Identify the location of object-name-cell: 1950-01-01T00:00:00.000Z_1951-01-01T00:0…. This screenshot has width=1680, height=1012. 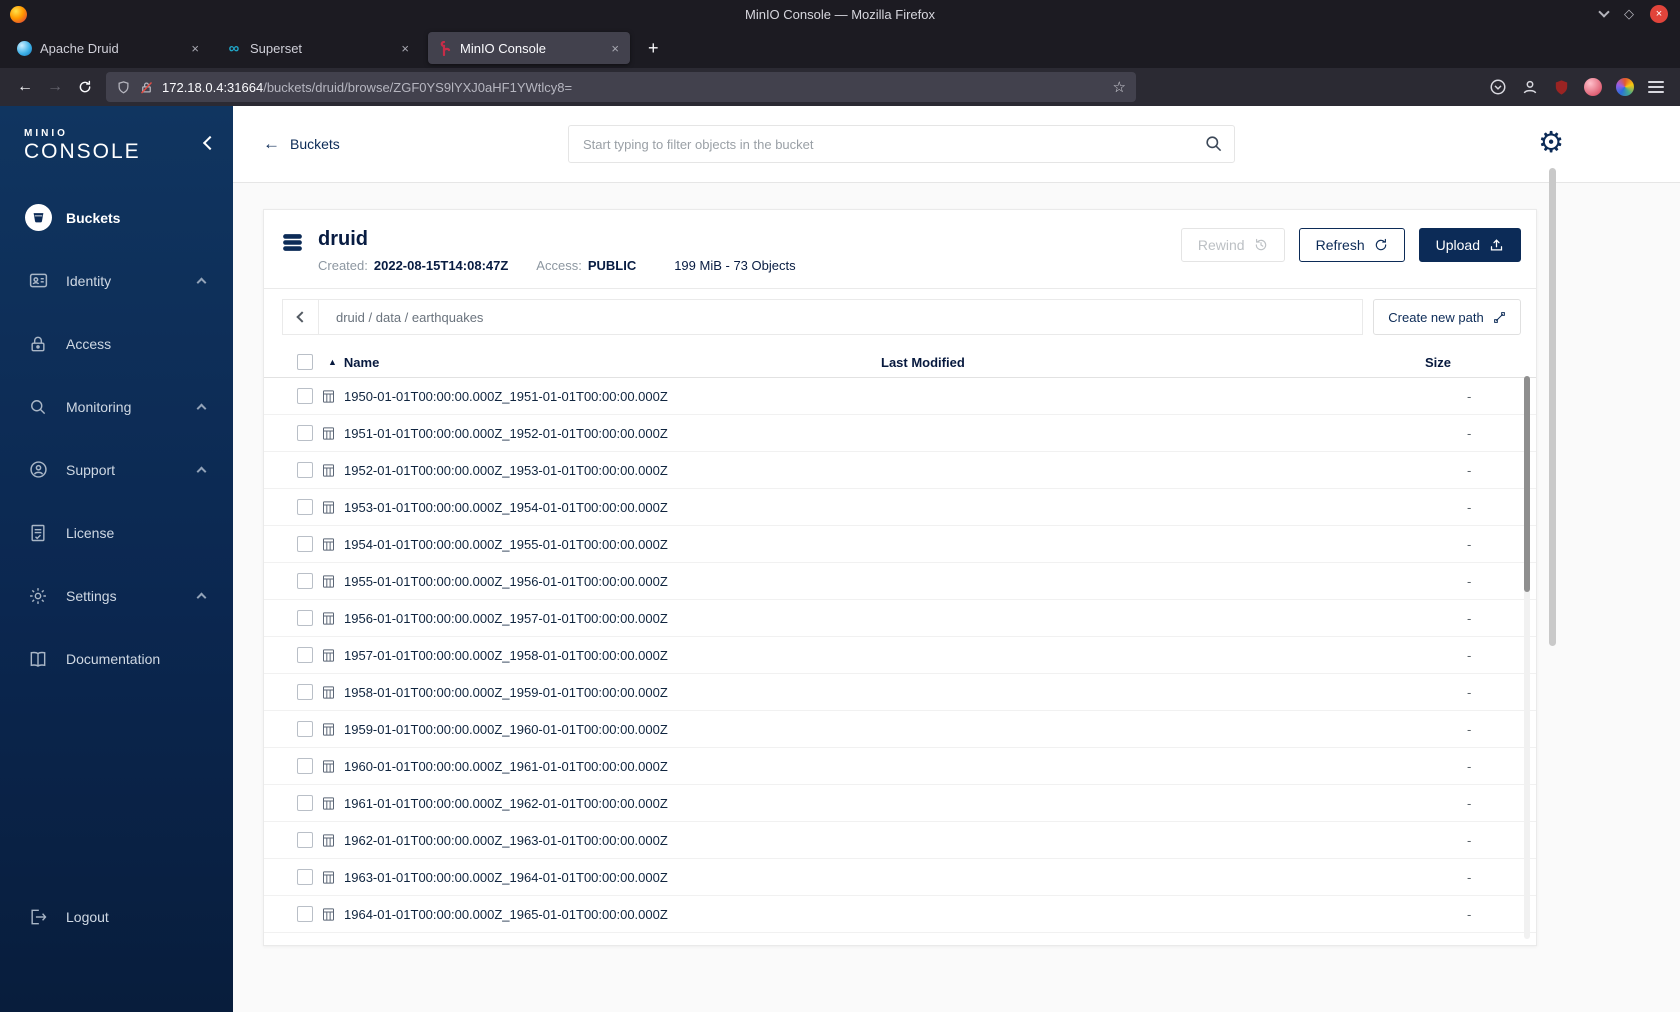
(592, 396).